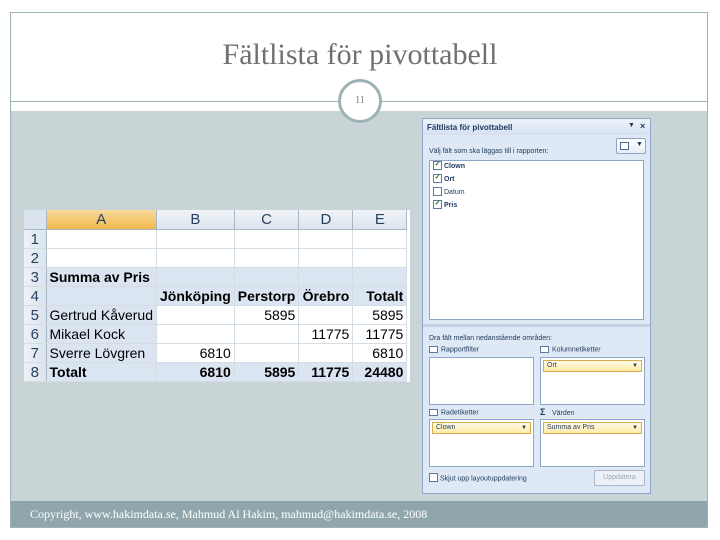 This screenshot has width=720, height=540. Describe the element at coordinates (380, 296) in the screenshot. I see `pivot-column-header: Totalt` at that location.